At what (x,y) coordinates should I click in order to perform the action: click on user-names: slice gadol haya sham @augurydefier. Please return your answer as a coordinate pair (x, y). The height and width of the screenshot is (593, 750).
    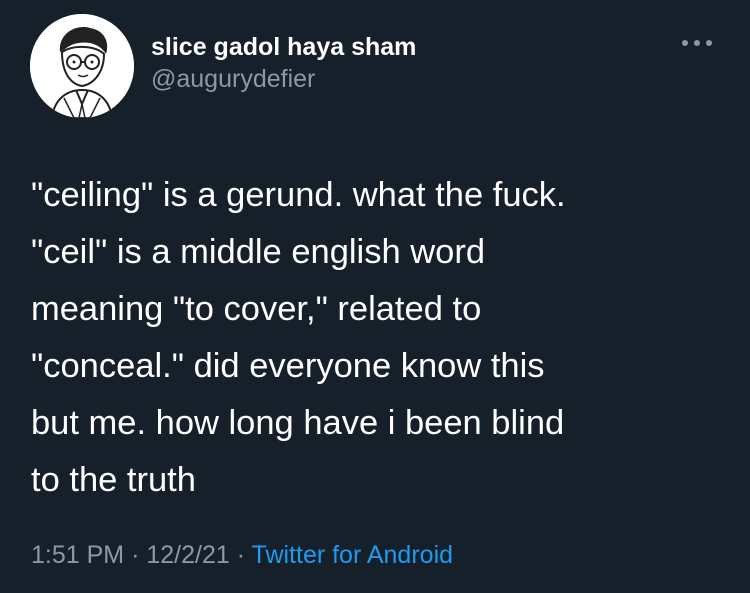
    Looking at the image, I should click on (283, 63).